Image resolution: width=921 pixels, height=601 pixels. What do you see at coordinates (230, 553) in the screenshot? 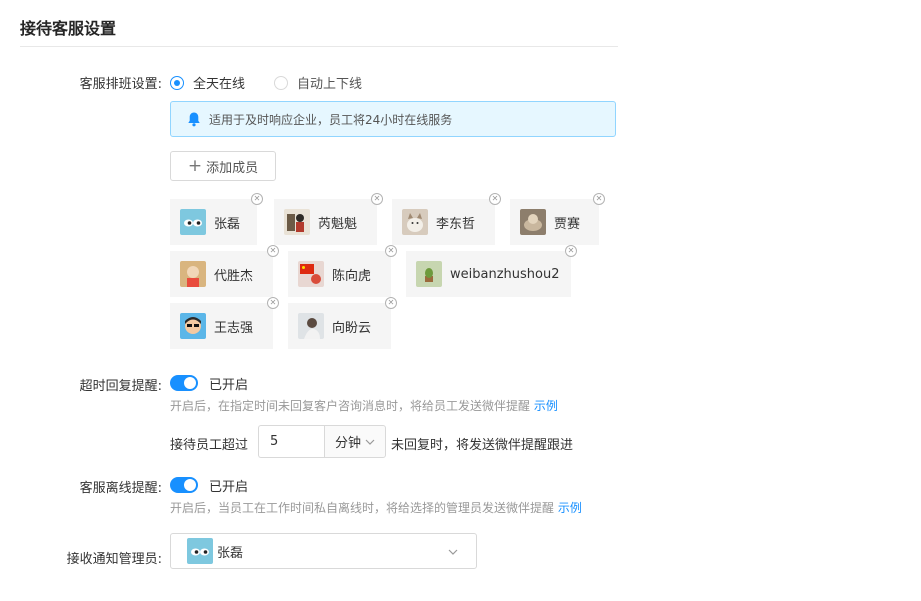
I see `notify-admin-value: 张磊` at bounding box center [230, 553].